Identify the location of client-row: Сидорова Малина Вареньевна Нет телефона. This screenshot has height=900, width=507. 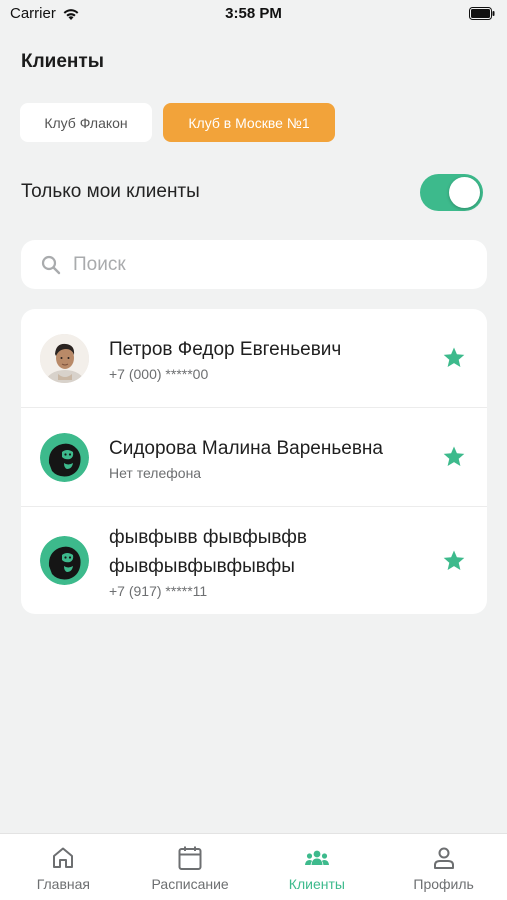
(254, 457).